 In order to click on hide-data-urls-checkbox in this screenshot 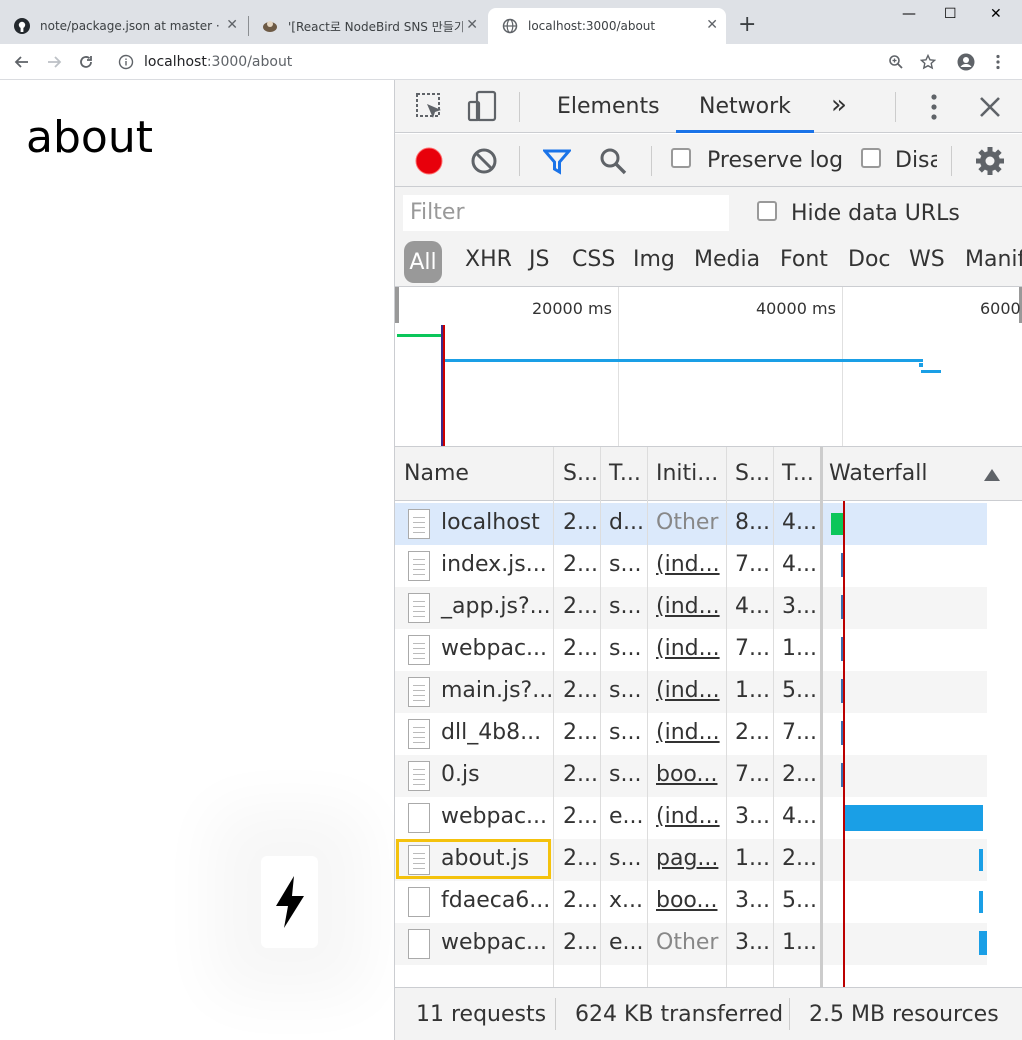, I will do `click(767, 211)`.